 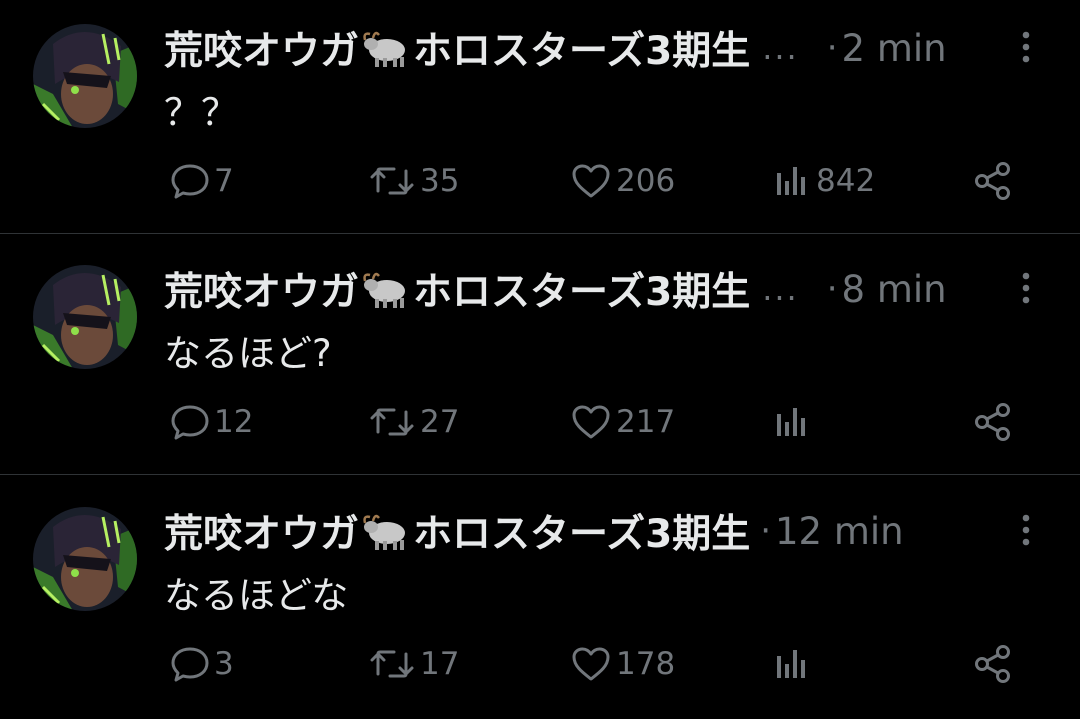 I want to click on repost-count: 27, so click(x=440, y=422).